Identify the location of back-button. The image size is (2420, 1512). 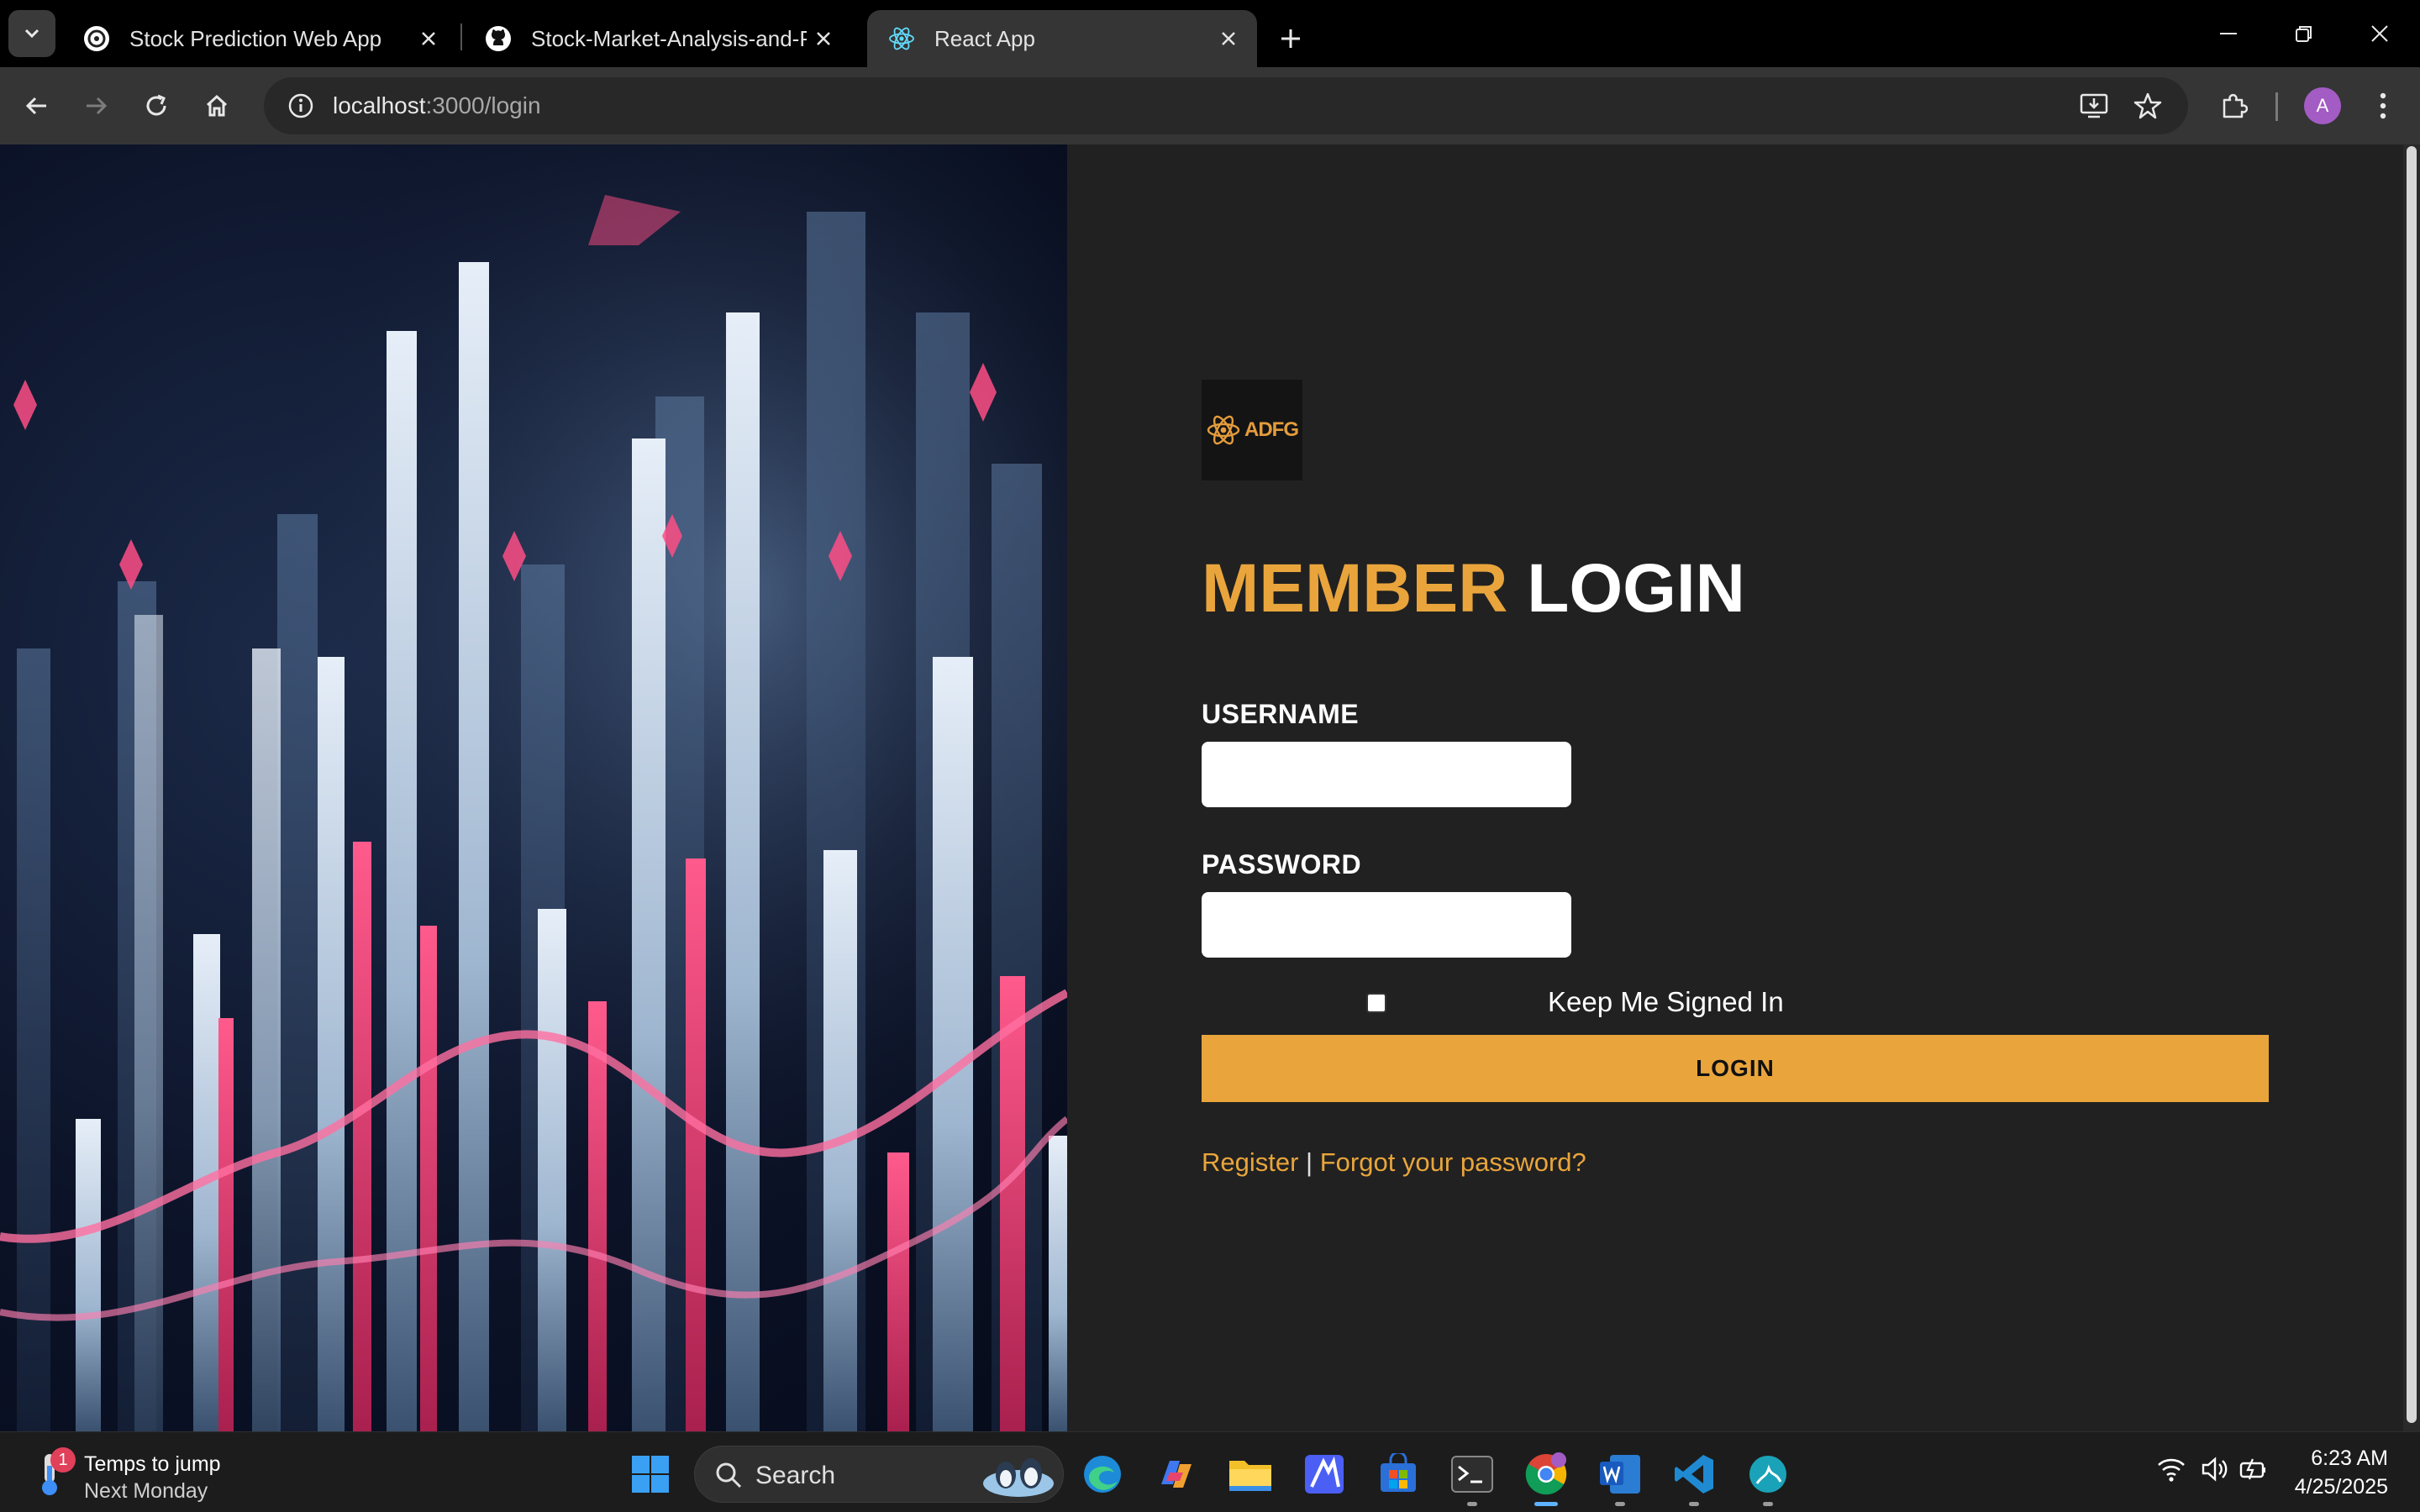
(37, 106).